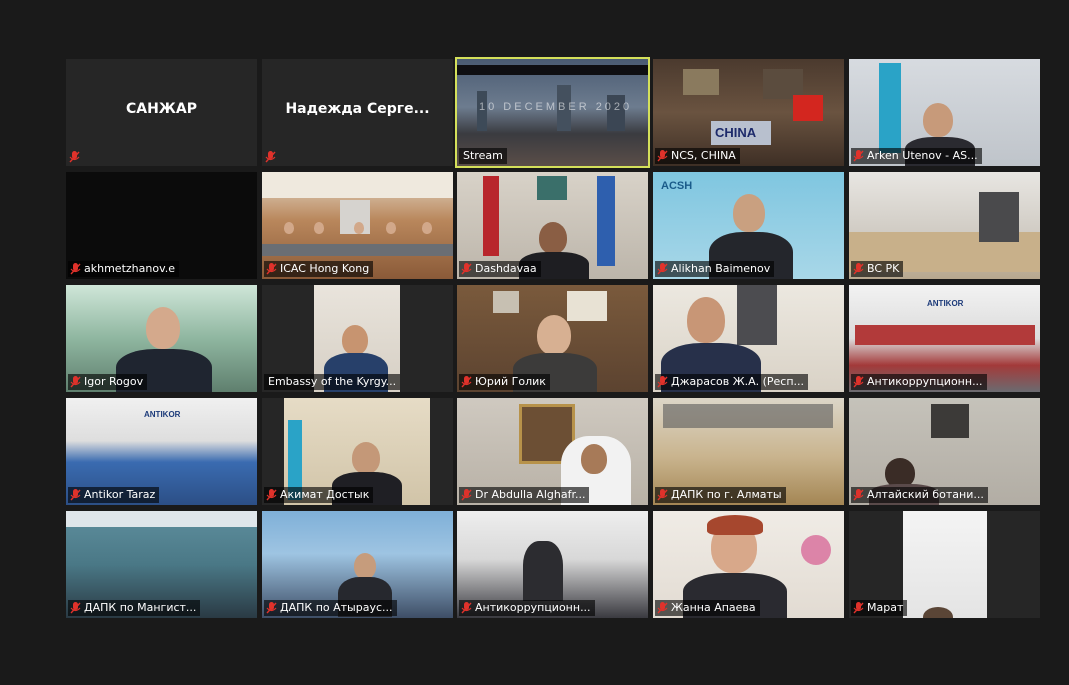  Describe the element at coordinates (726, 494) in the screenshot. I see `participant-name: ДАПК по г. Алматы` at that location.